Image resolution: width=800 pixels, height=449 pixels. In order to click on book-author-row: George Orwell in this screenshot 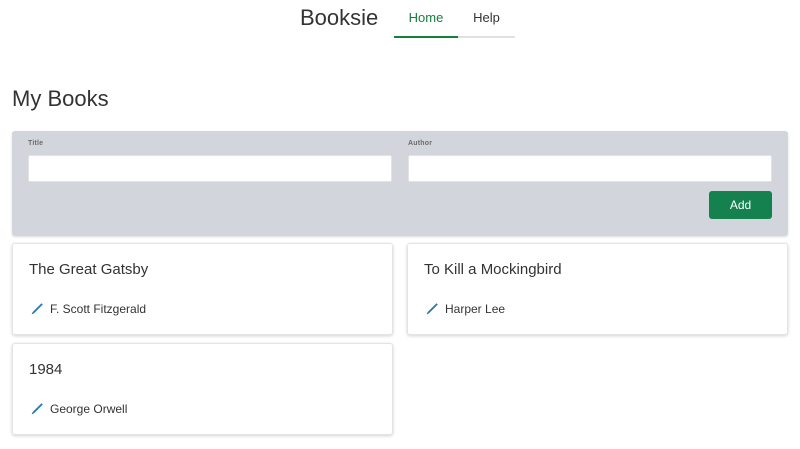, I will do `click(78, 409)`.